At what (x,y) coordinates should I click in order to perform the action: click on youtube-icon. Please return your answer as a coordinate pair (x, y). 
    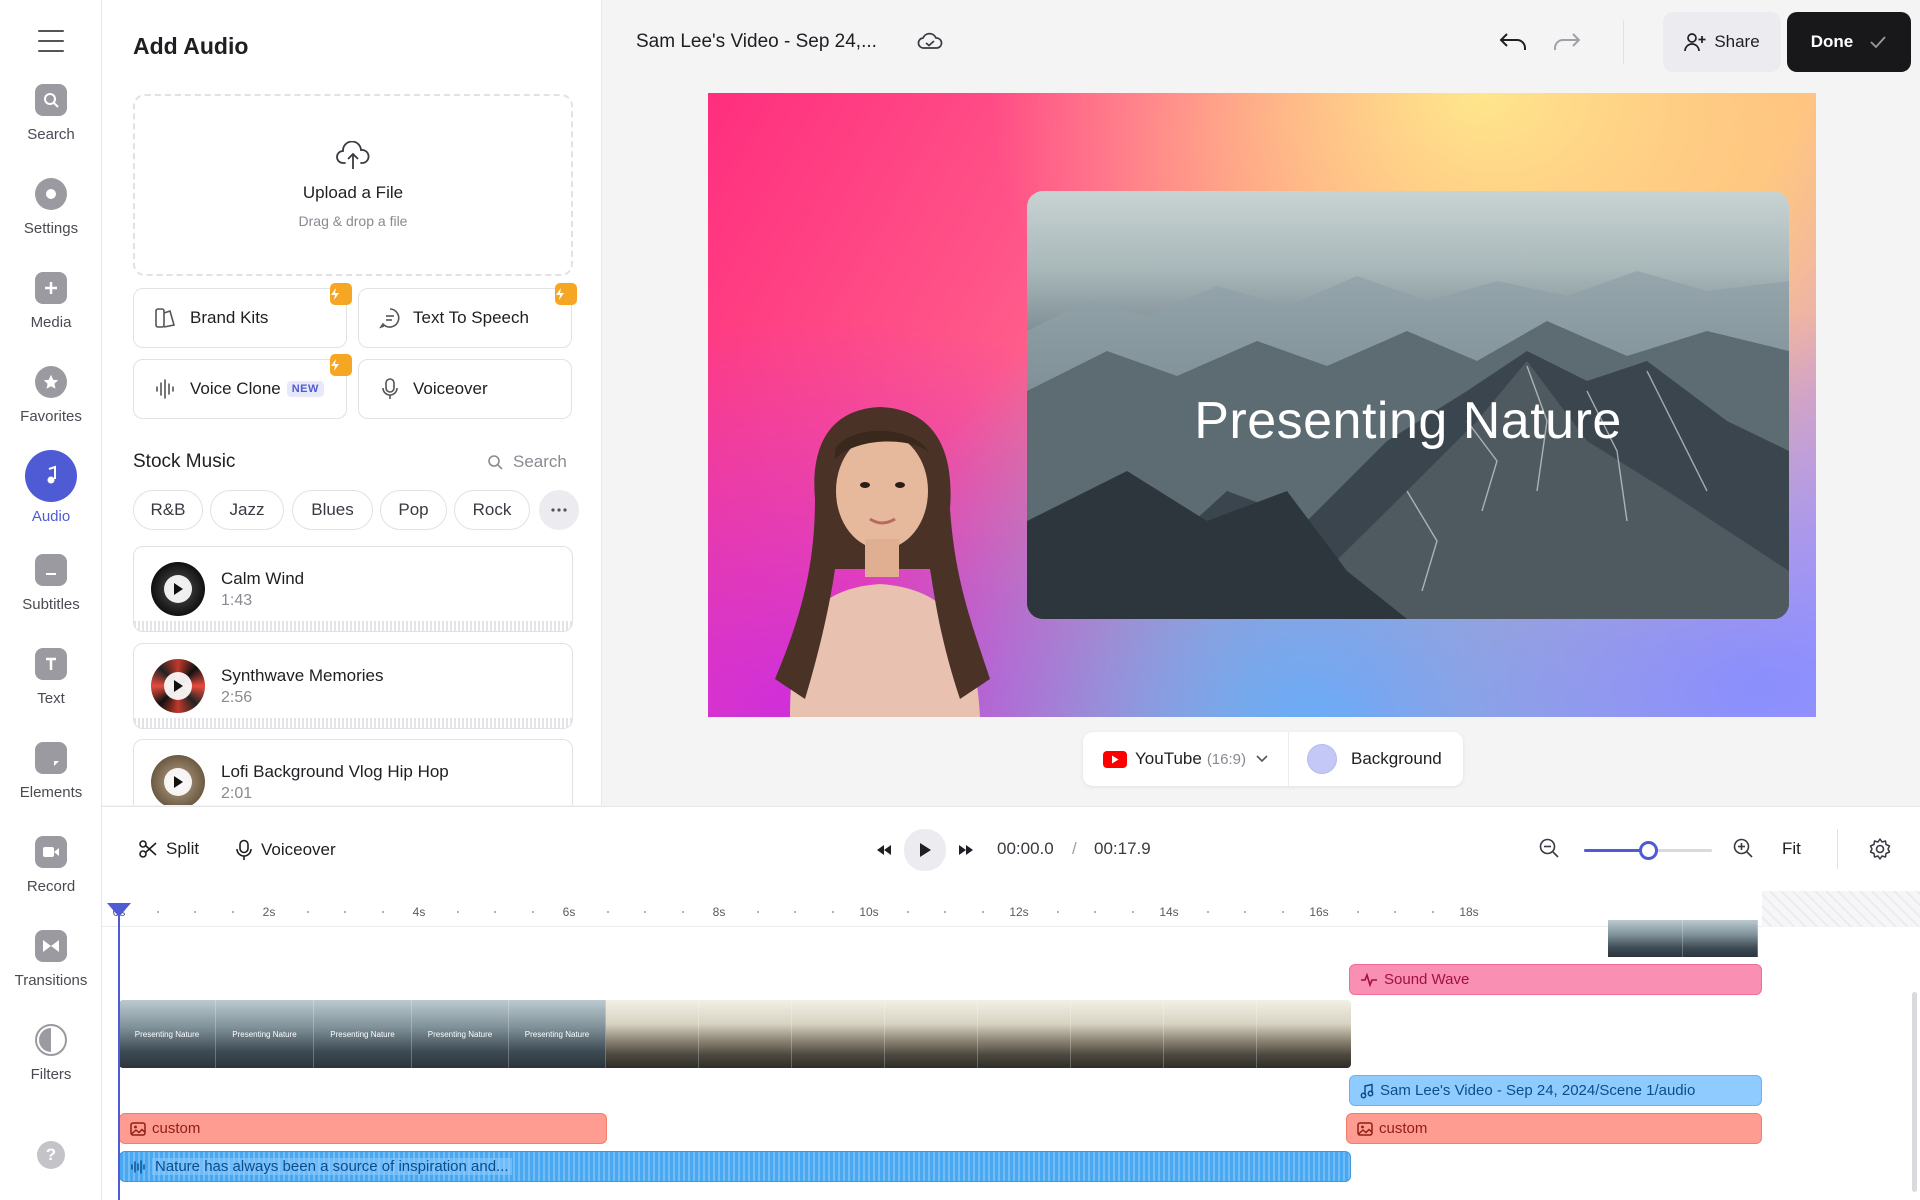
    Looking at the image, I should click on (1115, 759).